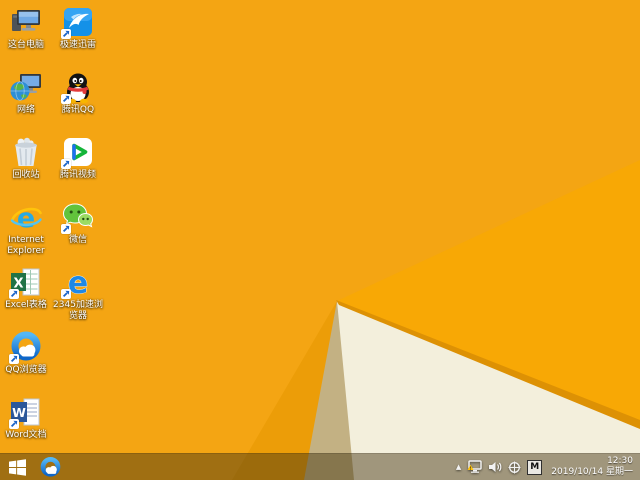  I want to click on desktop-icon-2345-browser: e 2345加速浏览器, so click(78, 293).